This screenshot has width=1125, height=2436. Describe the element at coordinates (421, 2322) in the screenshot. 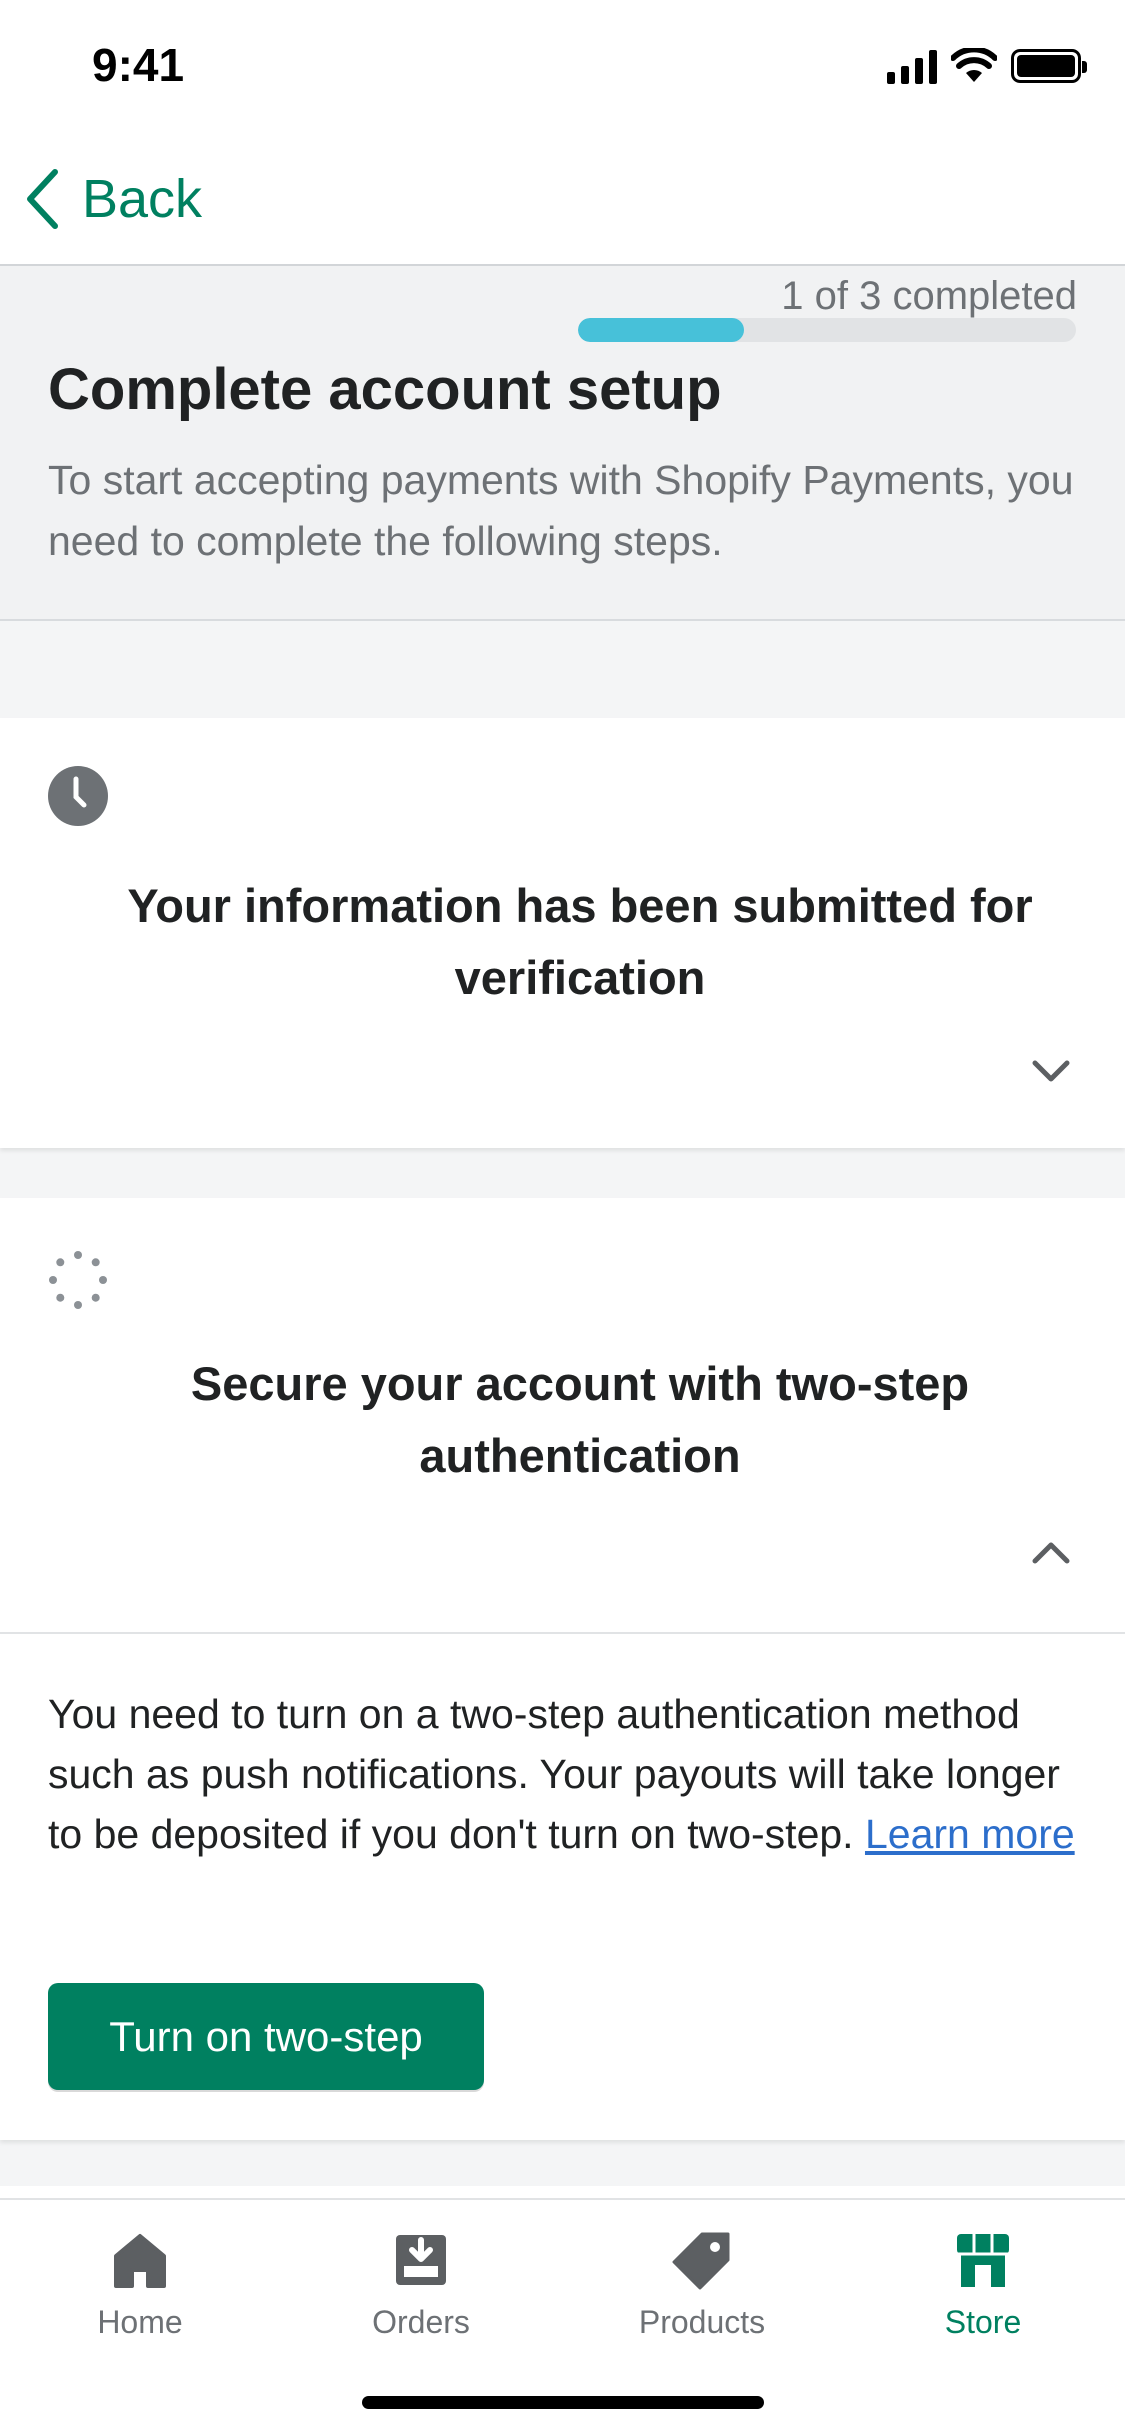

I see `tab-label: Orders` at that location.